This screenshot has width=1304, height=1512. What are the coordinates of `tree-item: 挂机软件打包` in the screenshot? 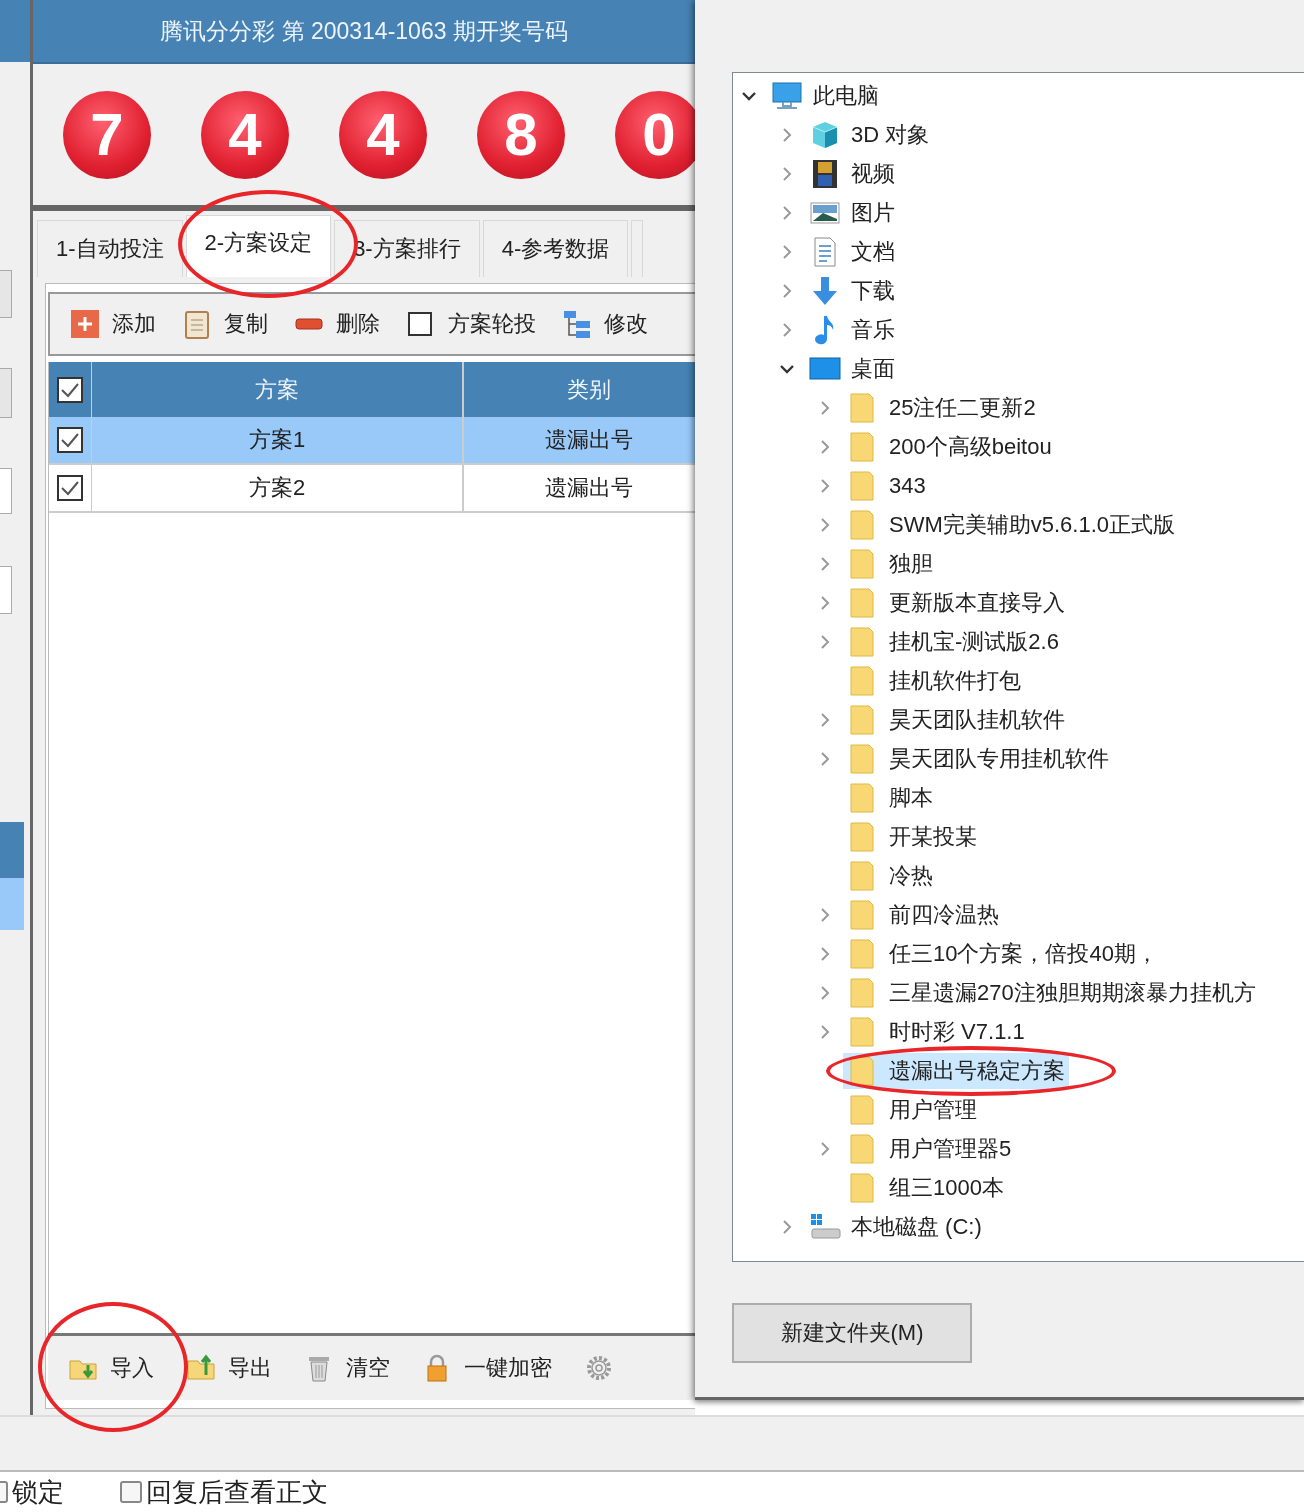 It's located at (934, 680).